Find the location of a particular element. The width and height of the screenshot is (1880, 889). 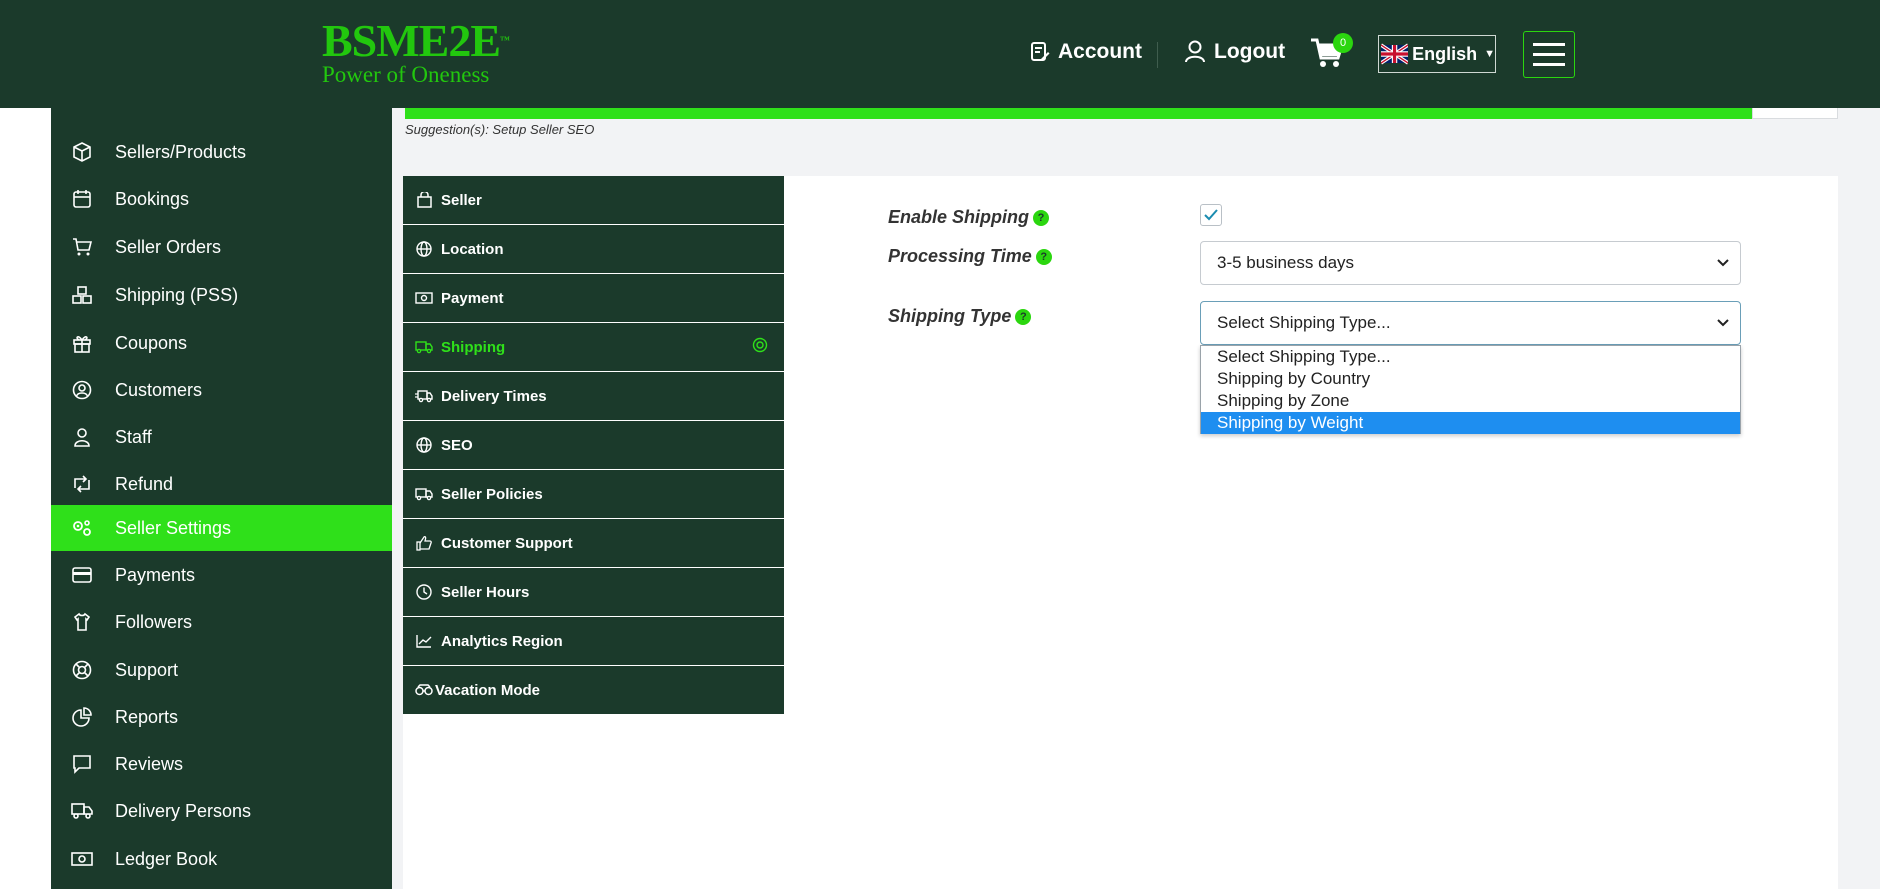

tab-customer-support: Customer Support is located at coordinates (593, 543).